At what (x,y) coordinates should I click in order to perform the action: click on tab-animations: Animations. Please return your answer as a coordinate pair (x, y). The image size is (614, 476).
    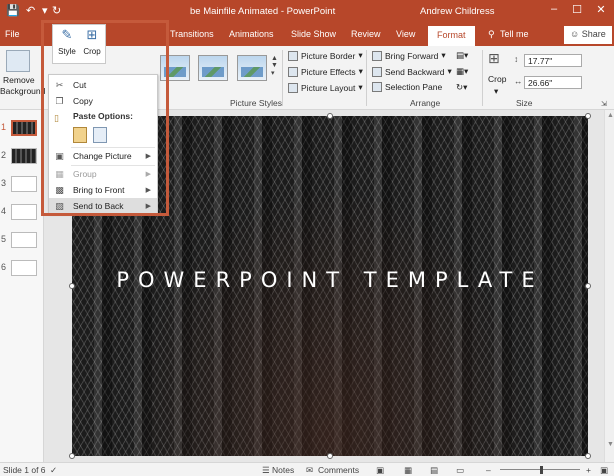
    Looking at the image, I should click on (251, 34).